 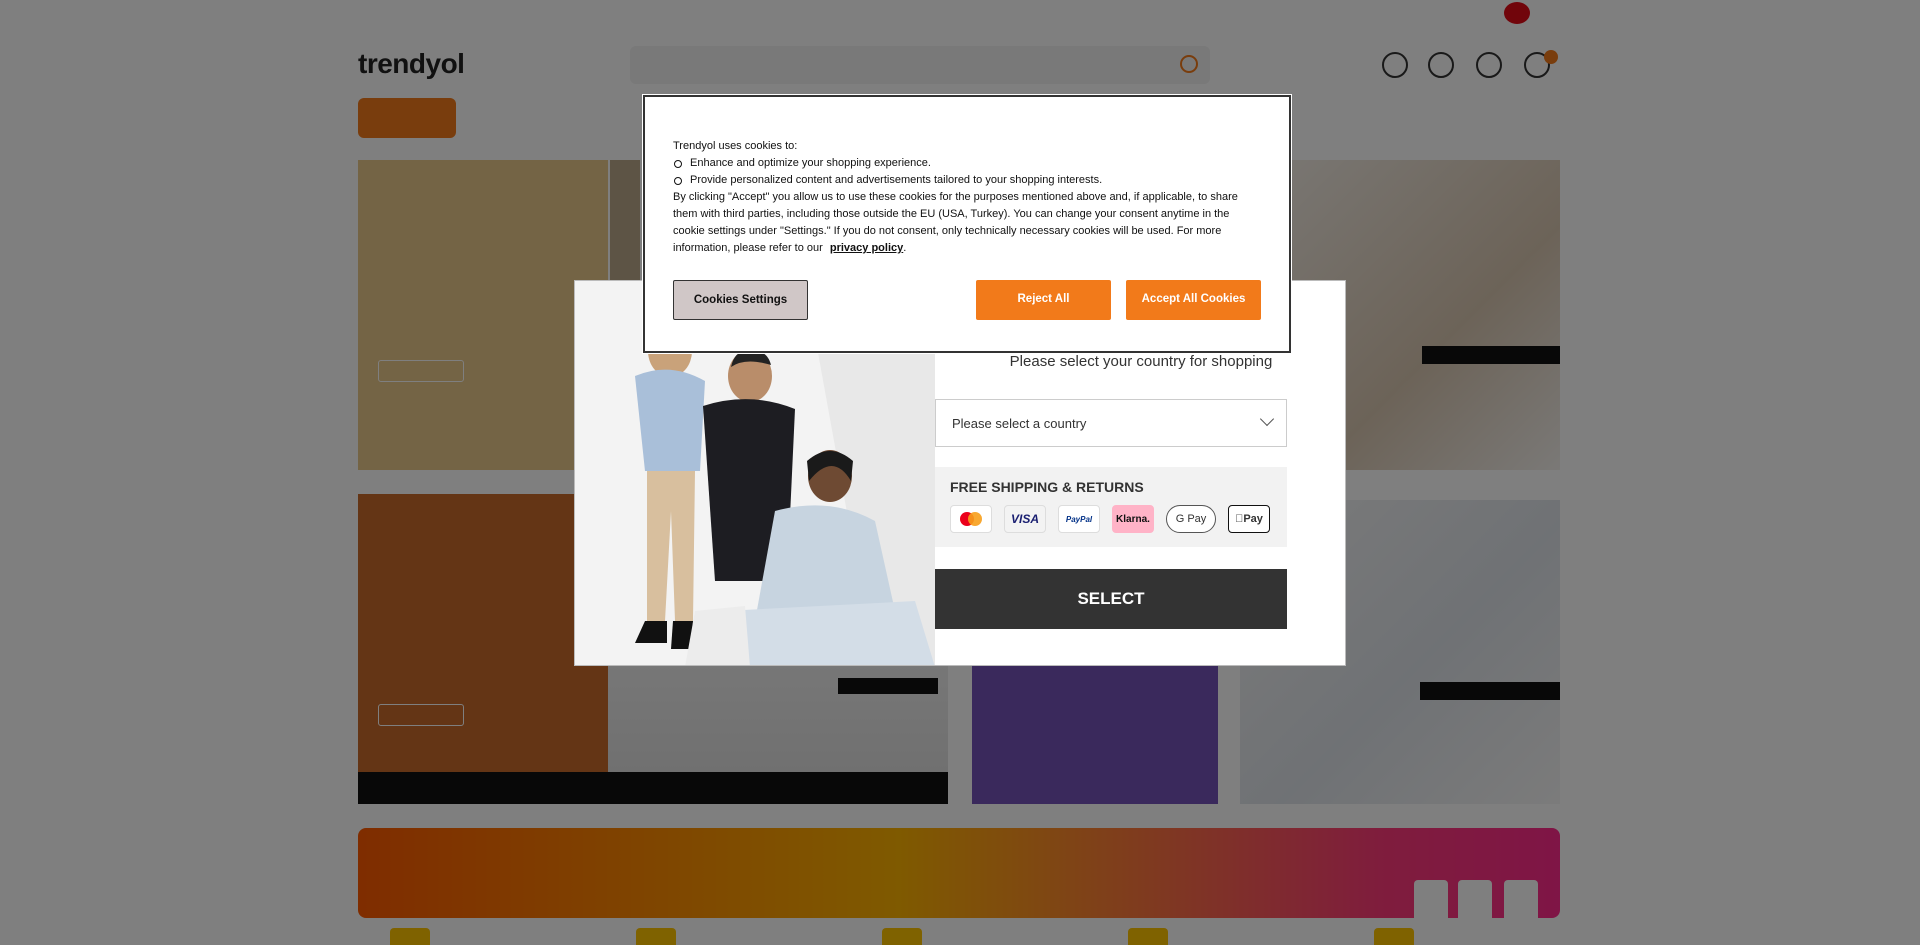 I want to click on visa-icon: VISA, so click(x=1025, y=519).